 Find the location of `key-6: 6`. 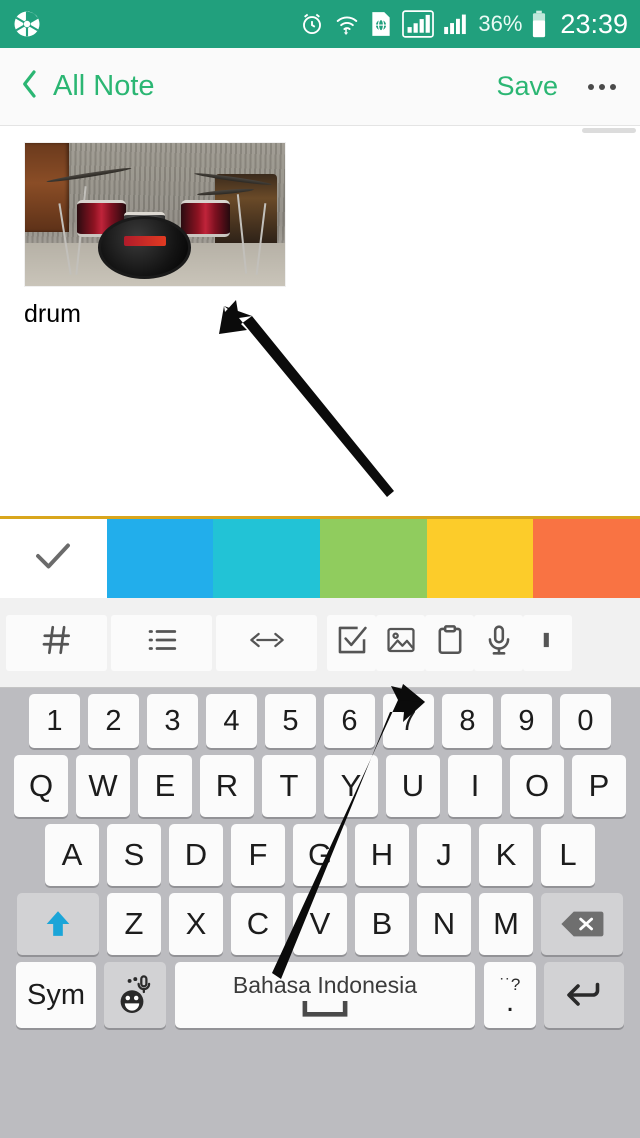

key-6: 6 is located at coordinates (349, 721).